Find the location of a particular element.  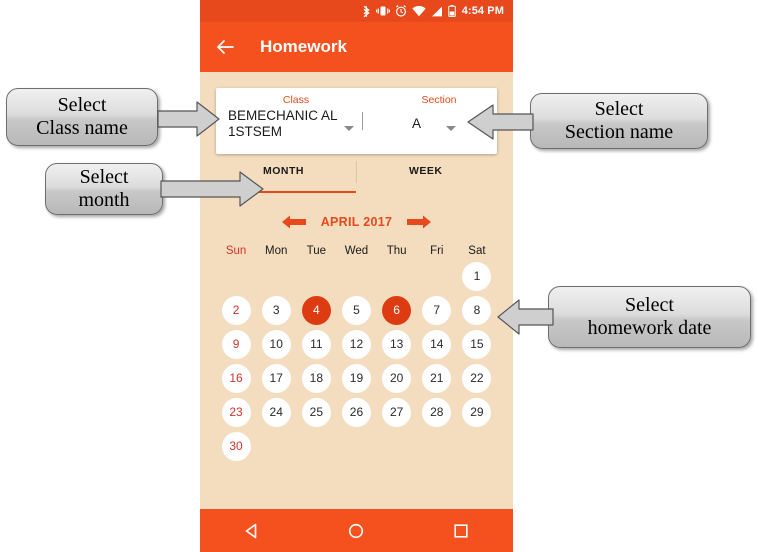

calendar-cell: 10 is located at coordinates (276, 344).